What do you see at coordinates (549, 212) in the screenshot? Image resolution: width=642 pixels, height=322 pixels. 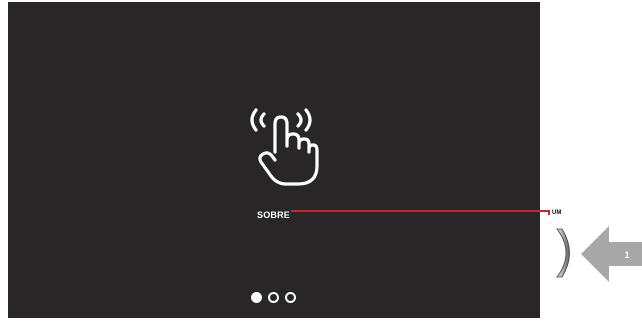 I see `leader-line-tail` at bounding box center [549, 212].